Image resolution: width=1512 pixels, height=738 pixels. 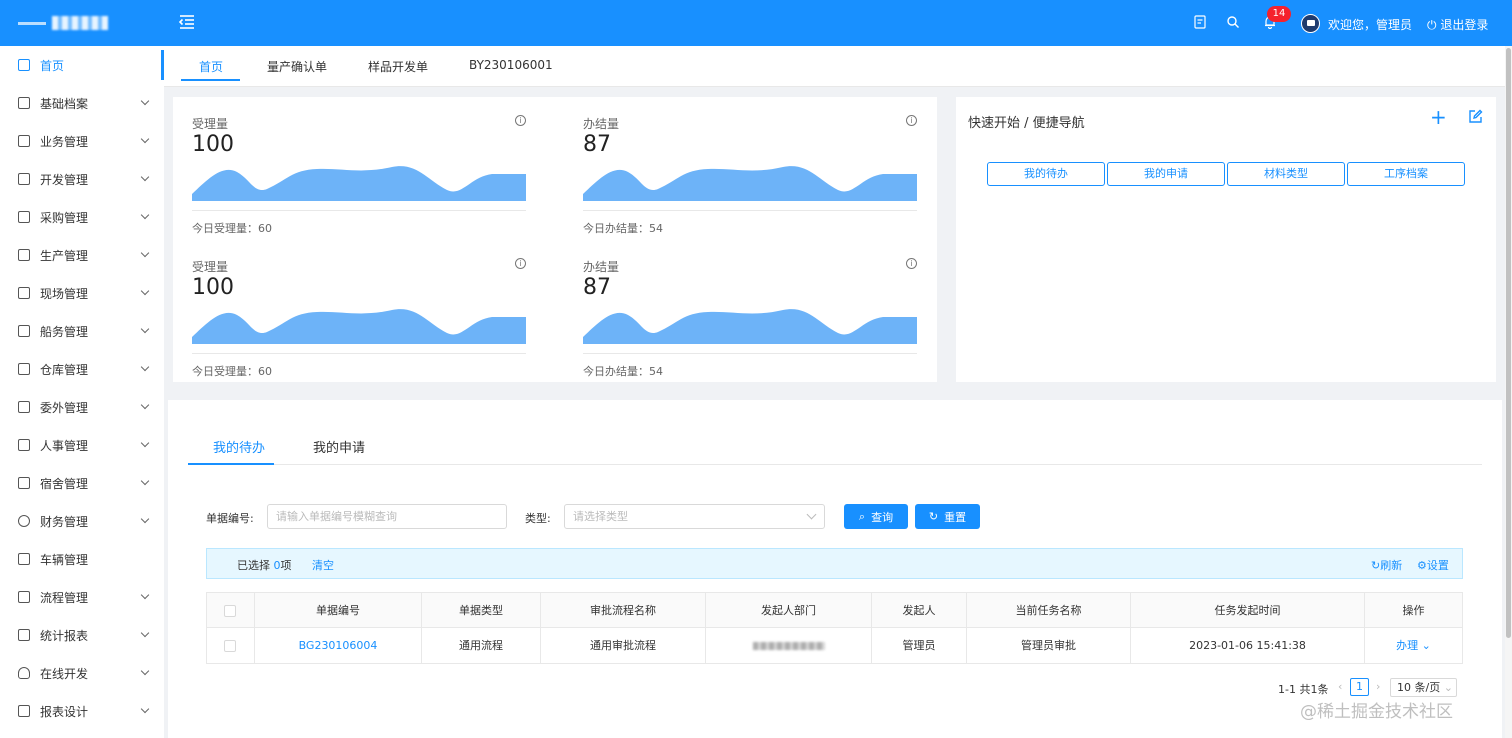 What do you see at coordinates (64, 597) in the screenshot?
I see `sidebar-item-label: 流程管理` at bounding box center [64, 597].